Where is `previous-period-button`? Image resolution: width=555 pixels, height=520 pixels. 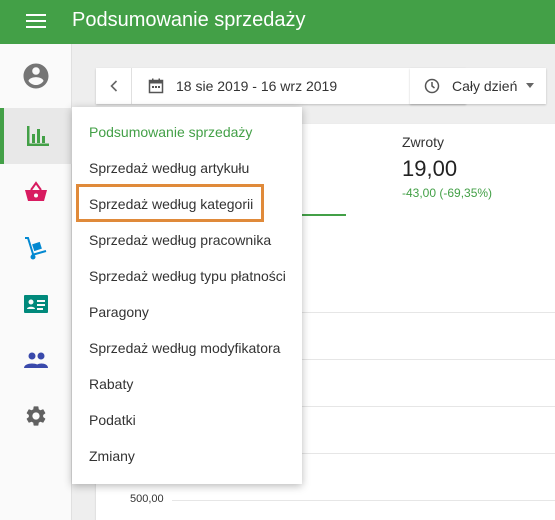 previous-period-button is located at coordinates (114, 86).